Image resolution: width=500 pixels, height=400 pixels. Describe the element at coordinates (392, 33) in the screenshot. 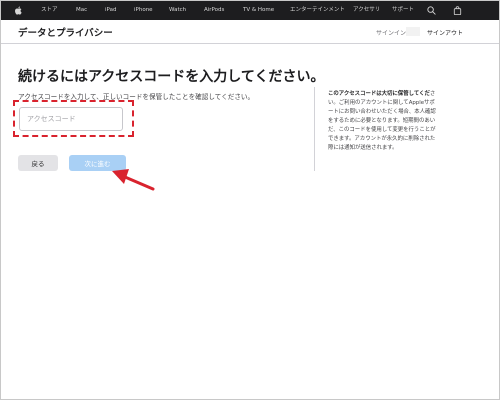

I see `signin-label: サインイン:` at that location.